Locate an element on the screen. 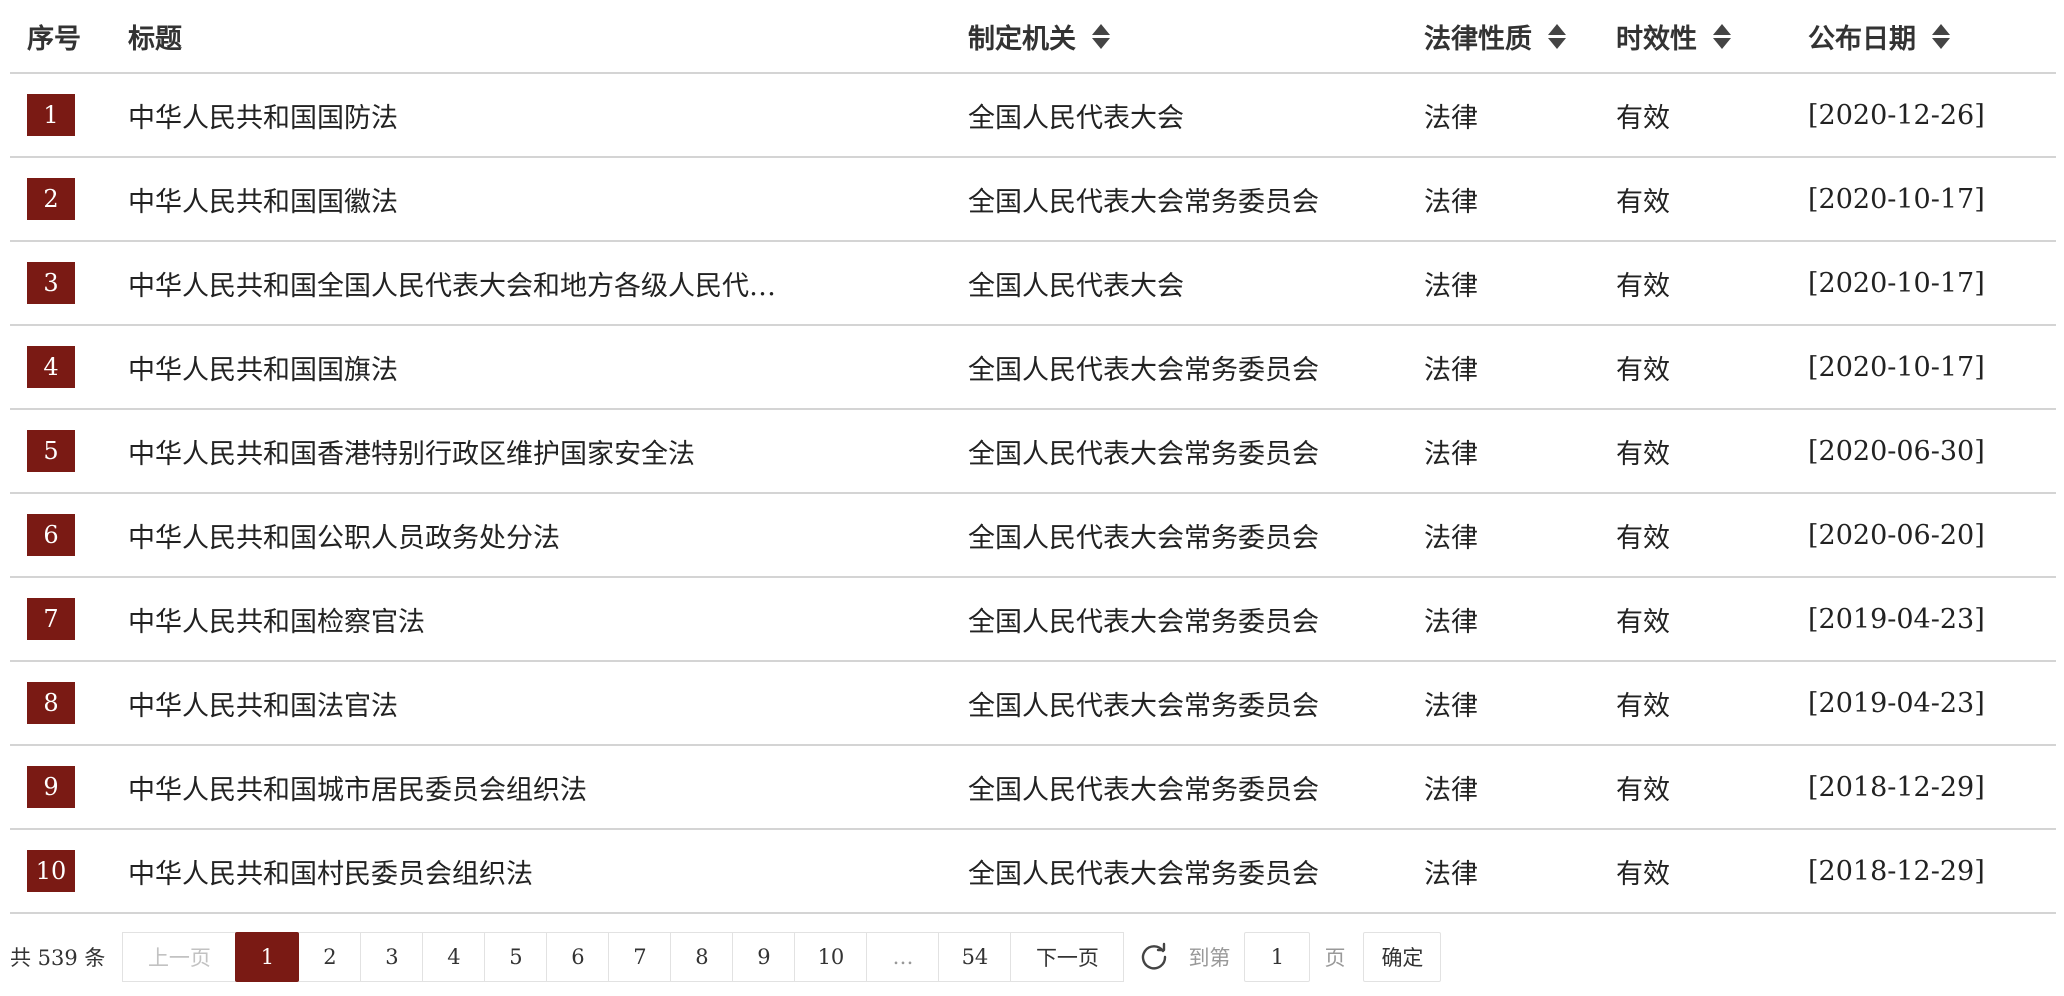  row-title-cell: 中华人民共和国香港特别行政区维护国家安全法 is located at coordinates (548, 451).